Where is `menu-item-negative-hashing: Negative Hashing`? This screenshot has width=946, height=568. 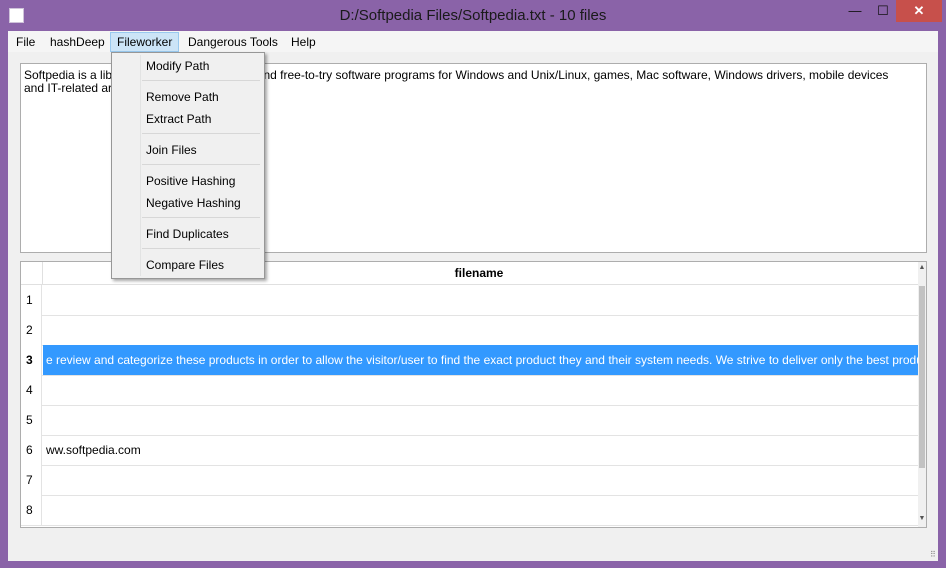 menu-item-negative-hashing: Negative Hashing is located at coordinates (193, 203).